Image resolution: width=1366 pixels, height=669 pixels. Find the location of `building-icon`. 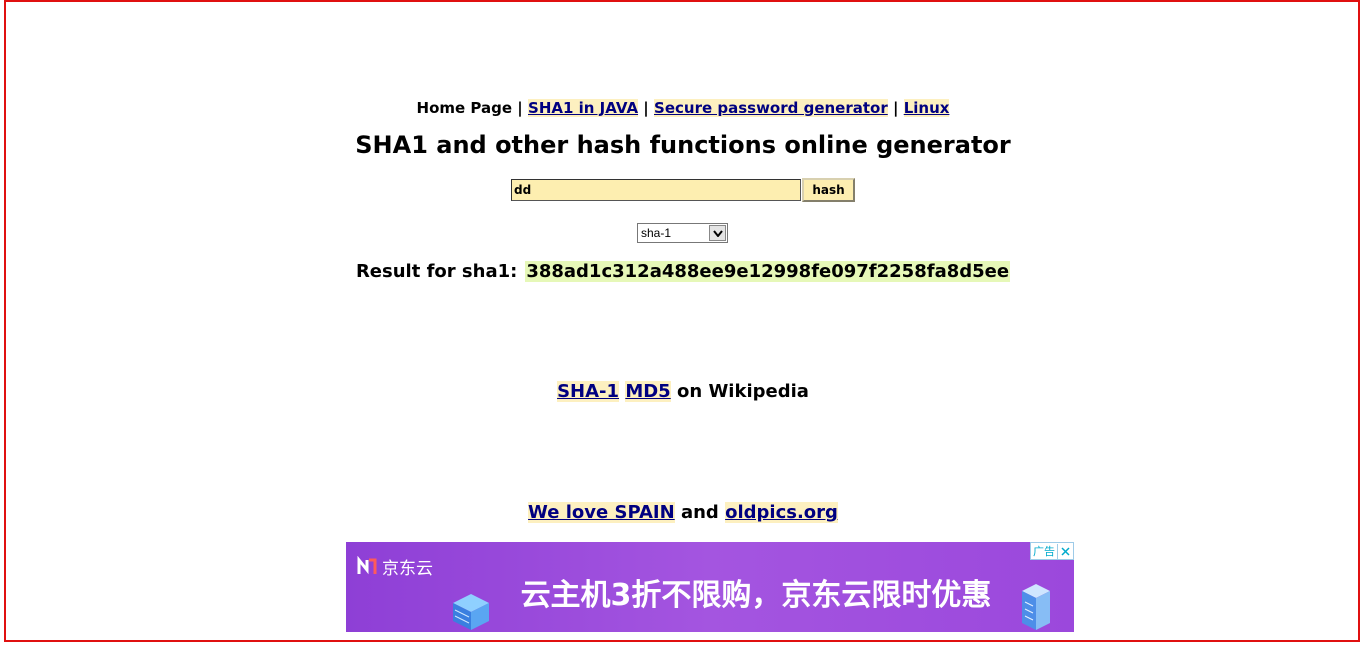

building-icon is located at coordinates (1036, 607).